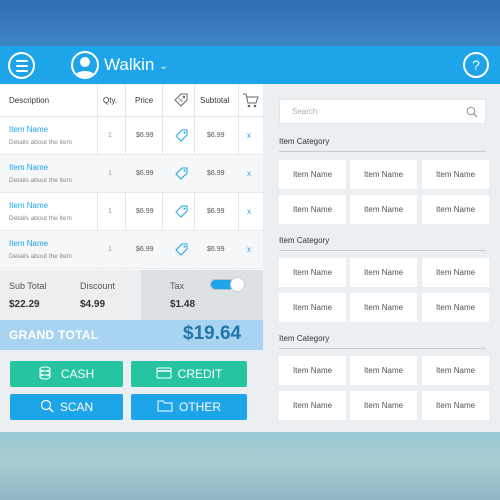 Image resolution: width=500 pixels, height=500 pixels. What do you see at coordinates (164, 374) in the screenshot?
I see `credit-card-icon` at bounding box center [164, 374].